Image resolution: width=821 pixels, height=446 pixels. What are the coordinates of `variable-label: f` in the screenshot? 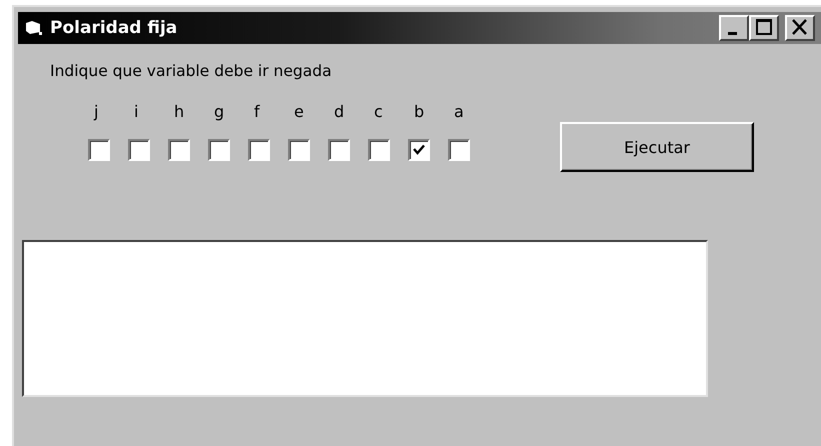 It's located at (257, 111).